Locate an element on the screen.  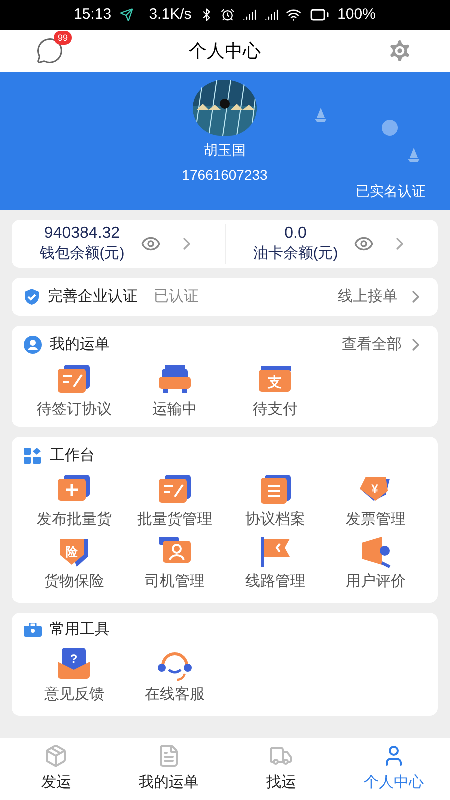
battery-level: 100% is located at coordinates (357, 14).